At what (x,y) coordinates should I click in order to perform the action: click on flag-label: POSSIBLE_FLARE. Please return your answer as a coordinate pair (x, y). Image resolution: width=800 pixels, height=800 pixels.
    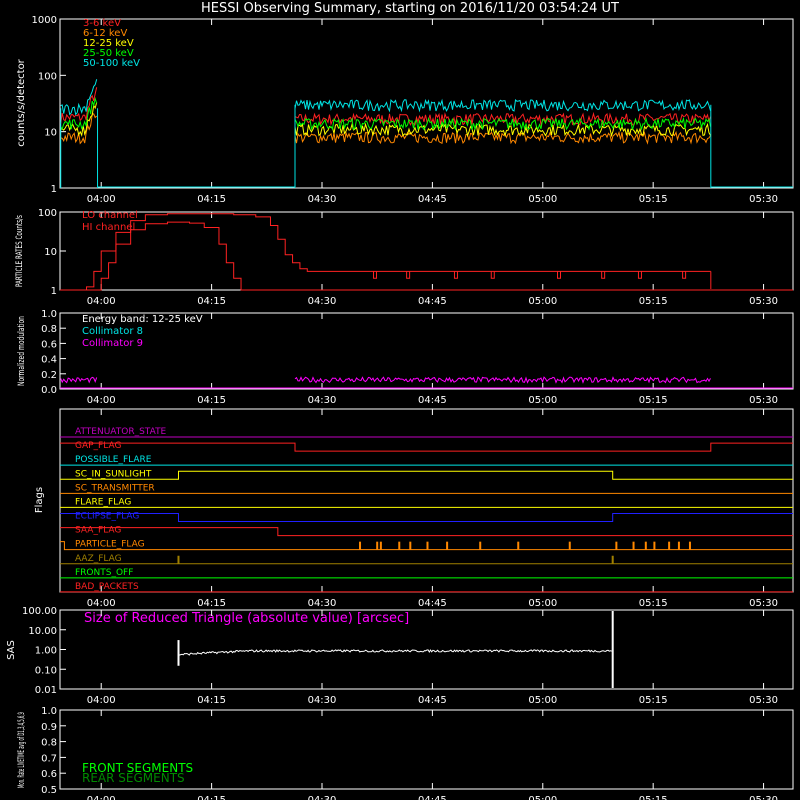
    Looking at the image, I should click on (113, 460).